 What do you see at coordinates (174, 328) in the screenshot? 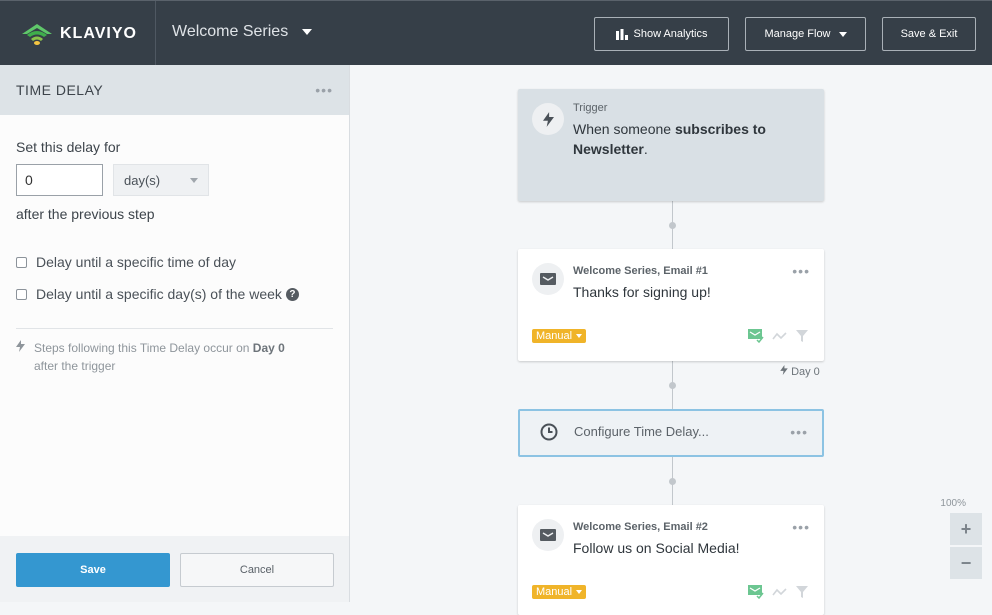
I see `divider` at bounding box center [174, 328].